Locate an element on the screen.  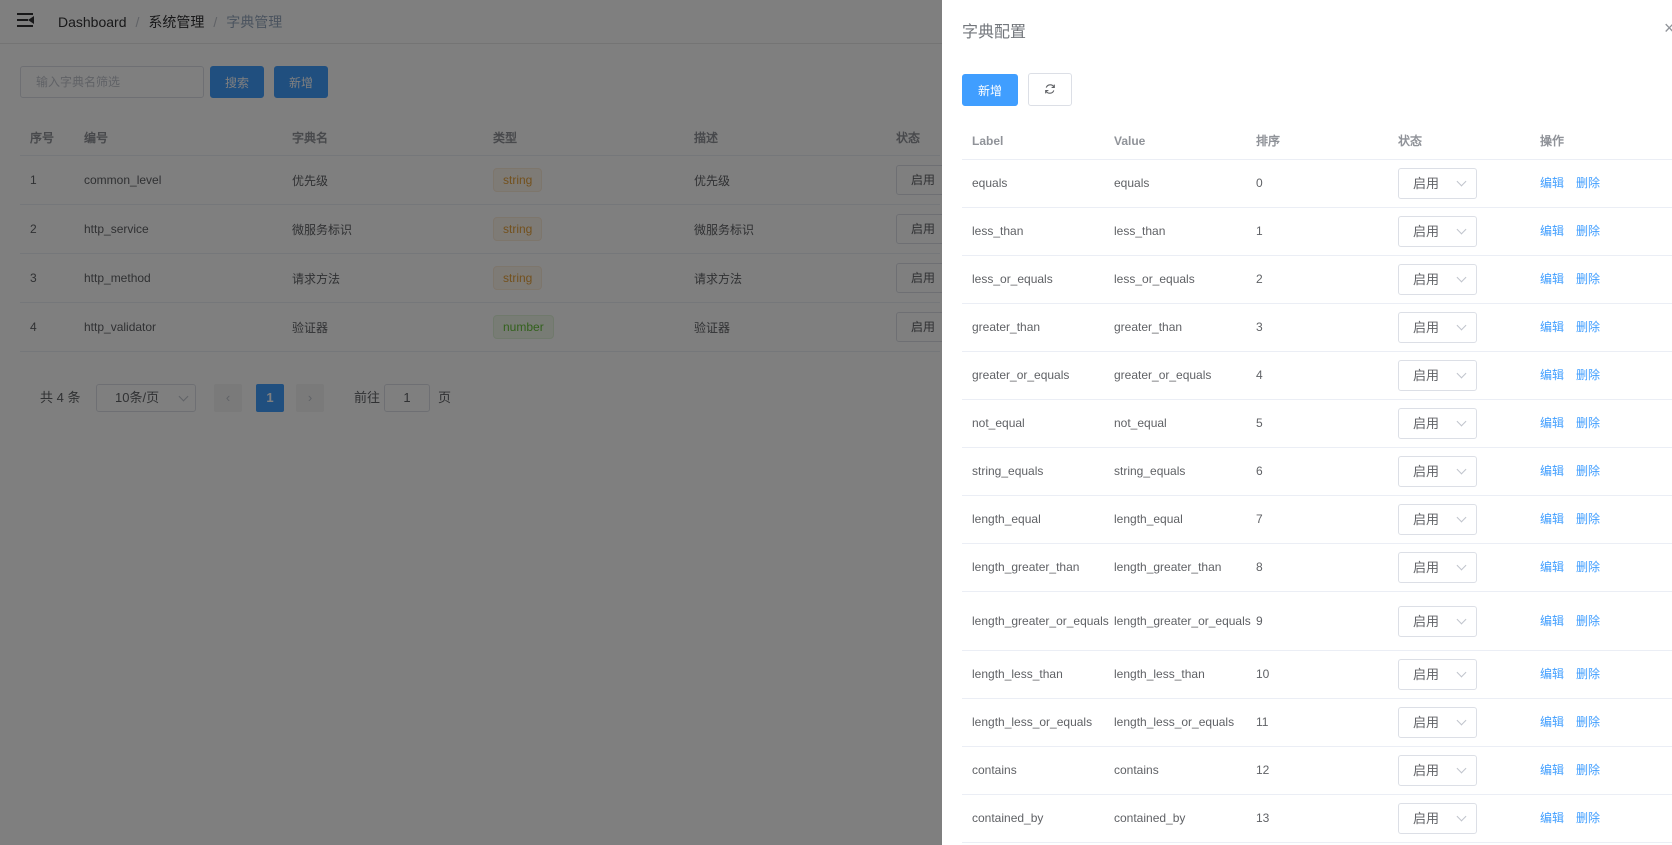
header-value: Value is located at coordinates (1130, 141).